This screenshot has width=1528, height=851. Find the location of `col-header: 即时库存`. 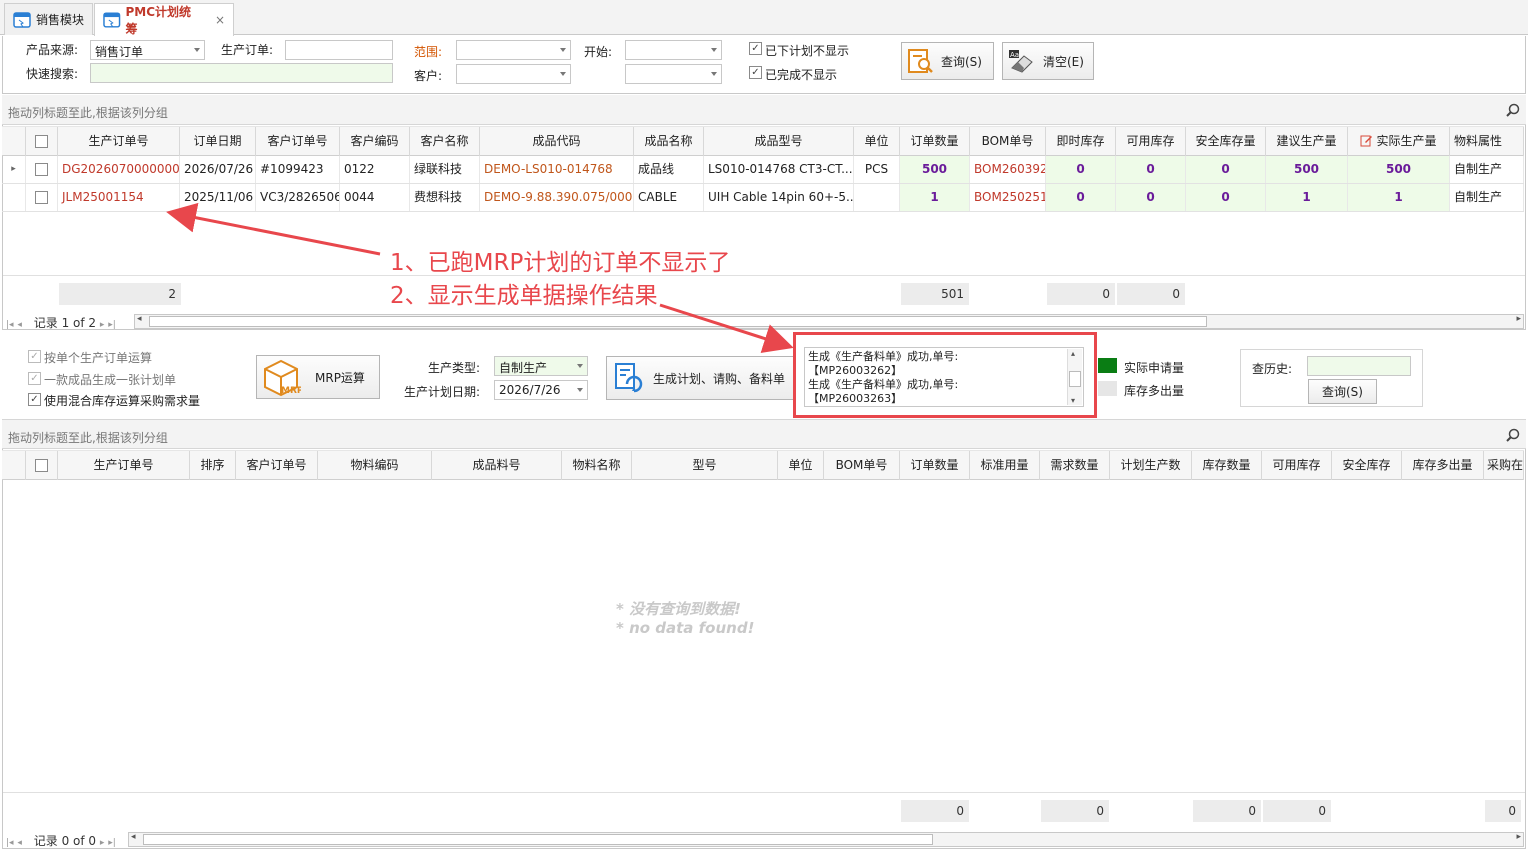

col-header: 即时库存 is located at coordinates (1081, 141).